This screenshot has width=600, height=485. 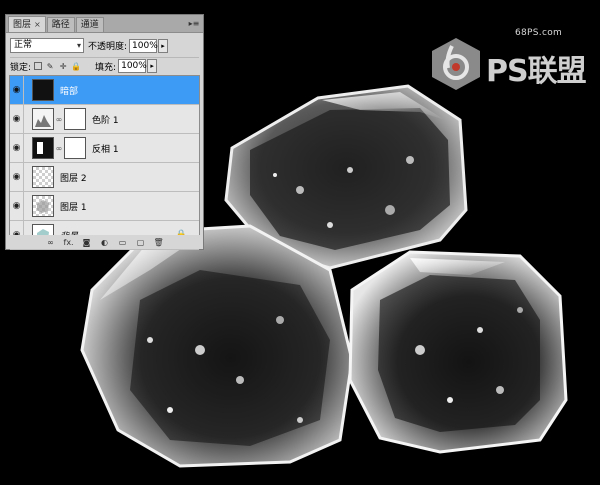 I want to click on tab-label: 通道, so click(x=89, y=25).